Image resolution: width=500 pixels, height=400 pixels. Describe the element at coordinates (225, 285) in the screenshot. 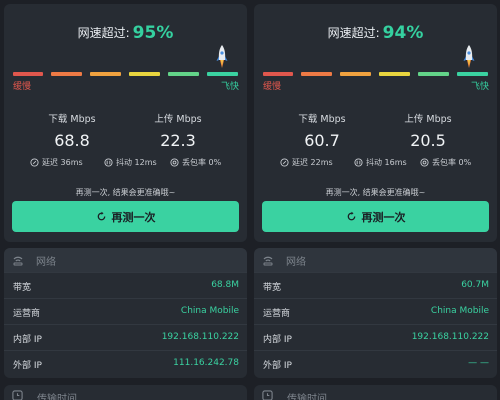

I see `row-value: 68.8M` at that location.